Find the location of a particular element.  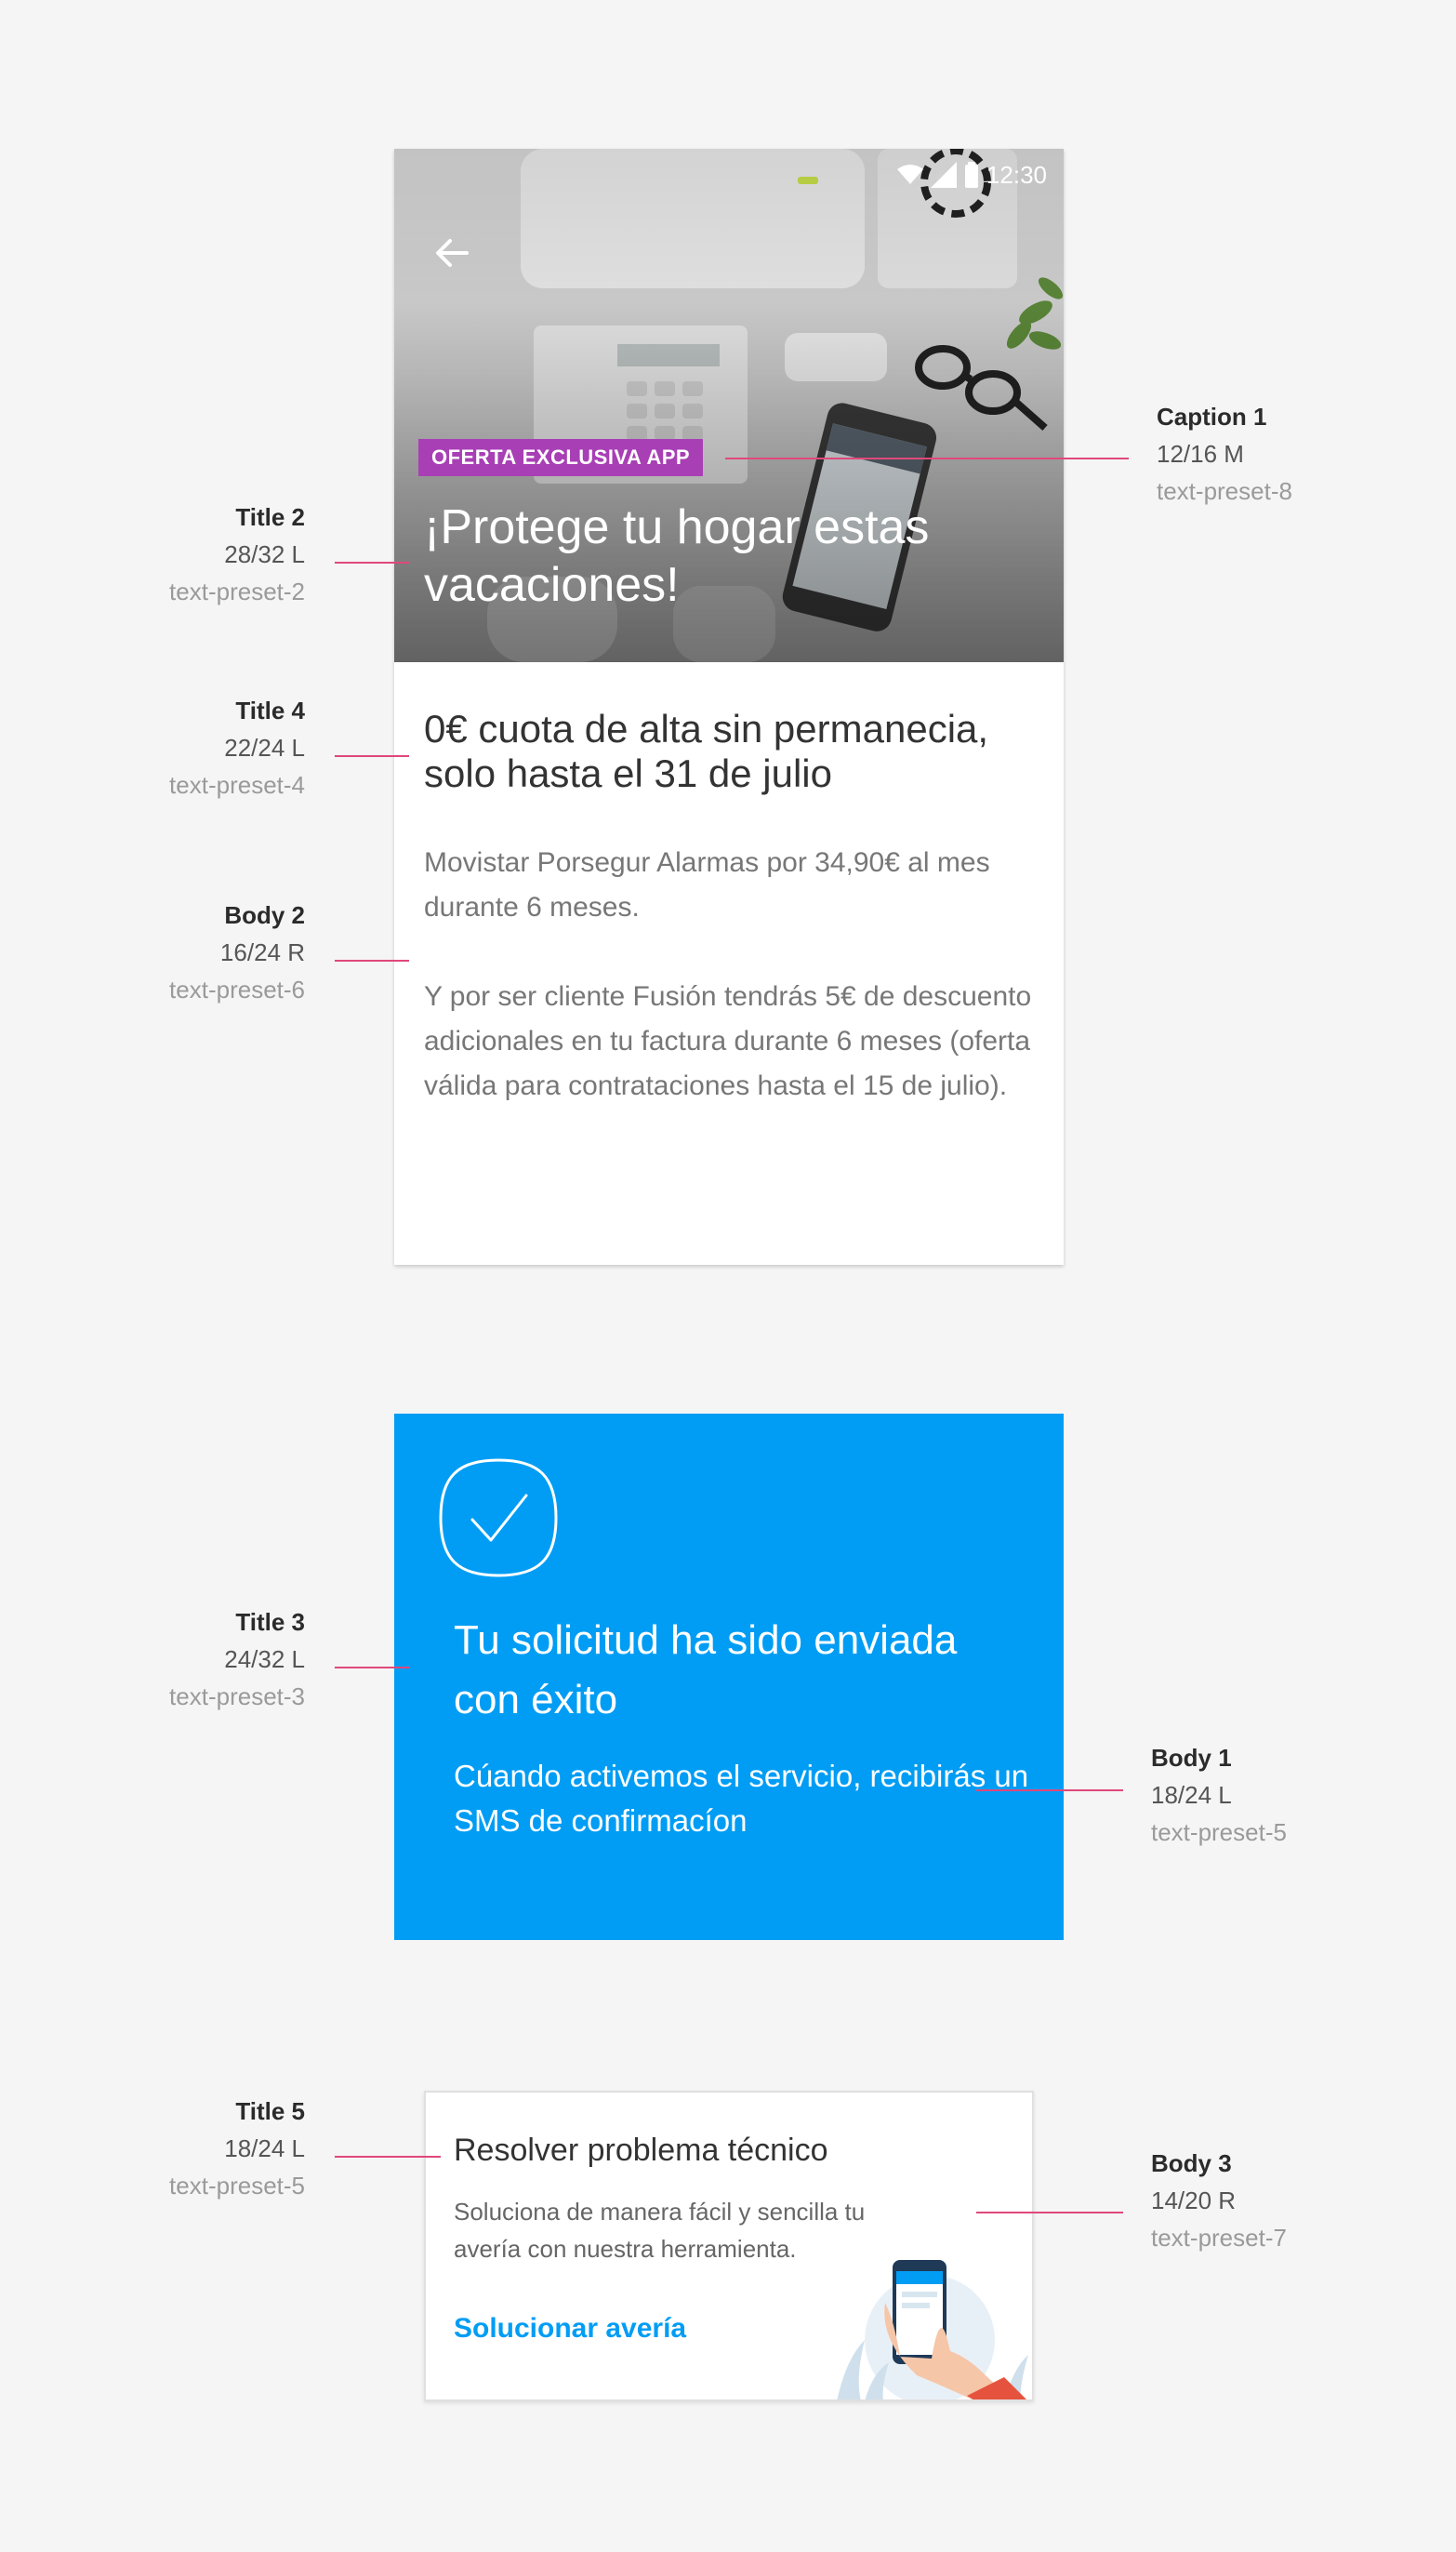

wifi-icon is located at coordinates (909, 174).